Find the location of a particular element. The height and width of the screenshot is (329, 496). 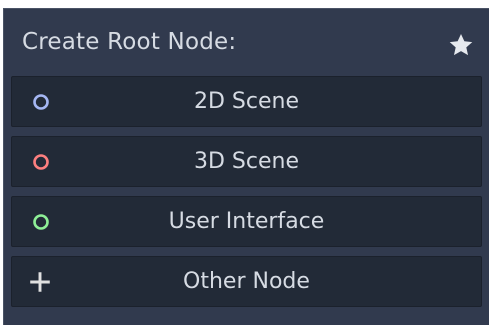

user-interface-label: User Interface is located at coordinates (246, 221).